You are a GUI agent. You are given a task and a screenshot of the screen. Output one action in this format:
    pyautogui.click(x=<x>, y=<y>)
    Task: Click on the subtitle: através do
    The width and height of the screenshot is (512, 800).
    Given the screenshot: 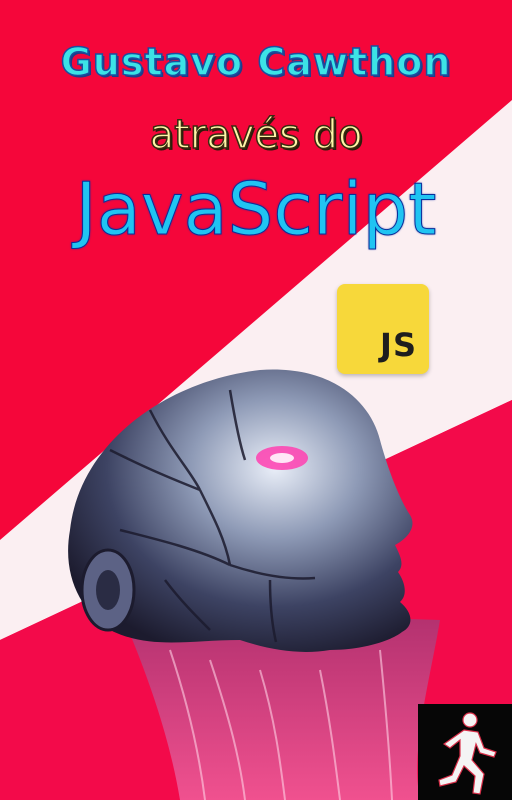 What is the action you would take?
    pyautogui.click(x=256, y=135)
    